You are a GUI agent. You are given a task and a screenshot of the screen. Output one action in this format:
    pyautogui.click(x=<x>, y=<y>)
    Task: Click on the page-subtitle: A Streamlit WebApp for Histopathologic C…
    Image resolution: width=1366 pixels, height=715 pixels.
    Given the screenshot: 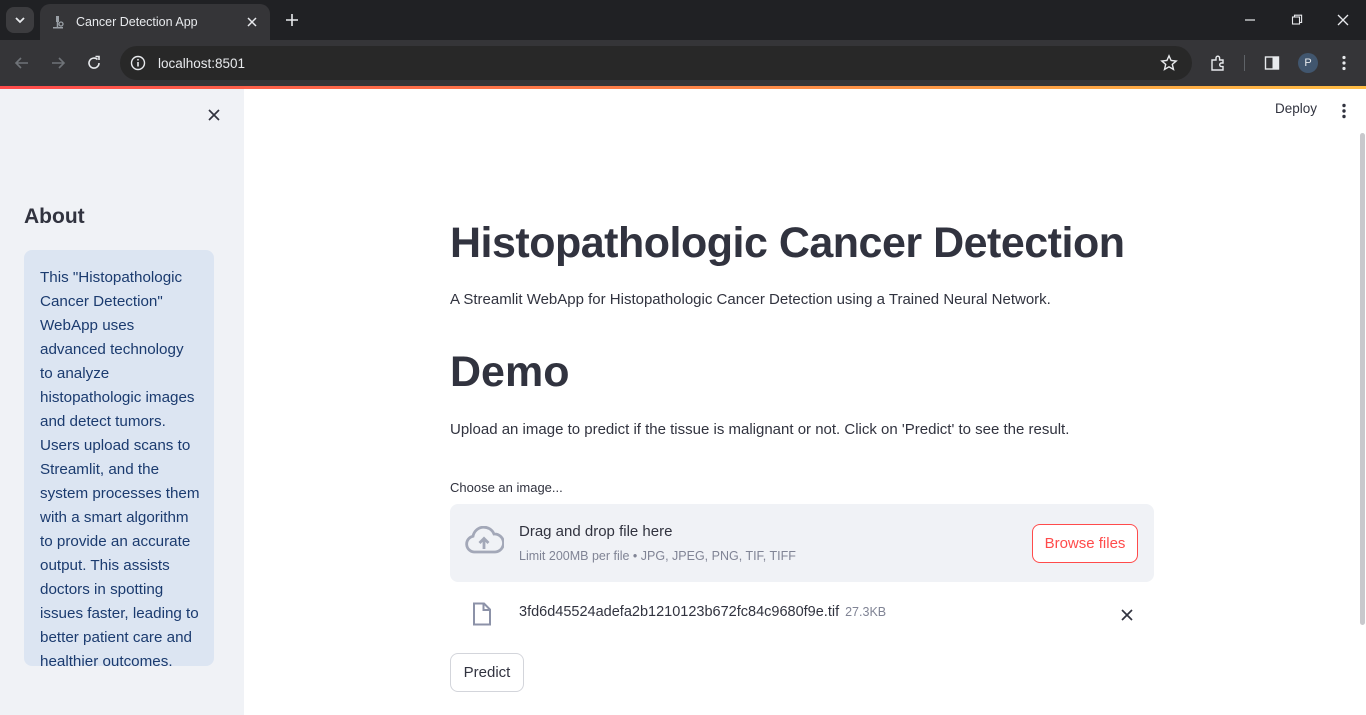 What is the action you would take?
    pyautogui.click(x=750, y=299)
    